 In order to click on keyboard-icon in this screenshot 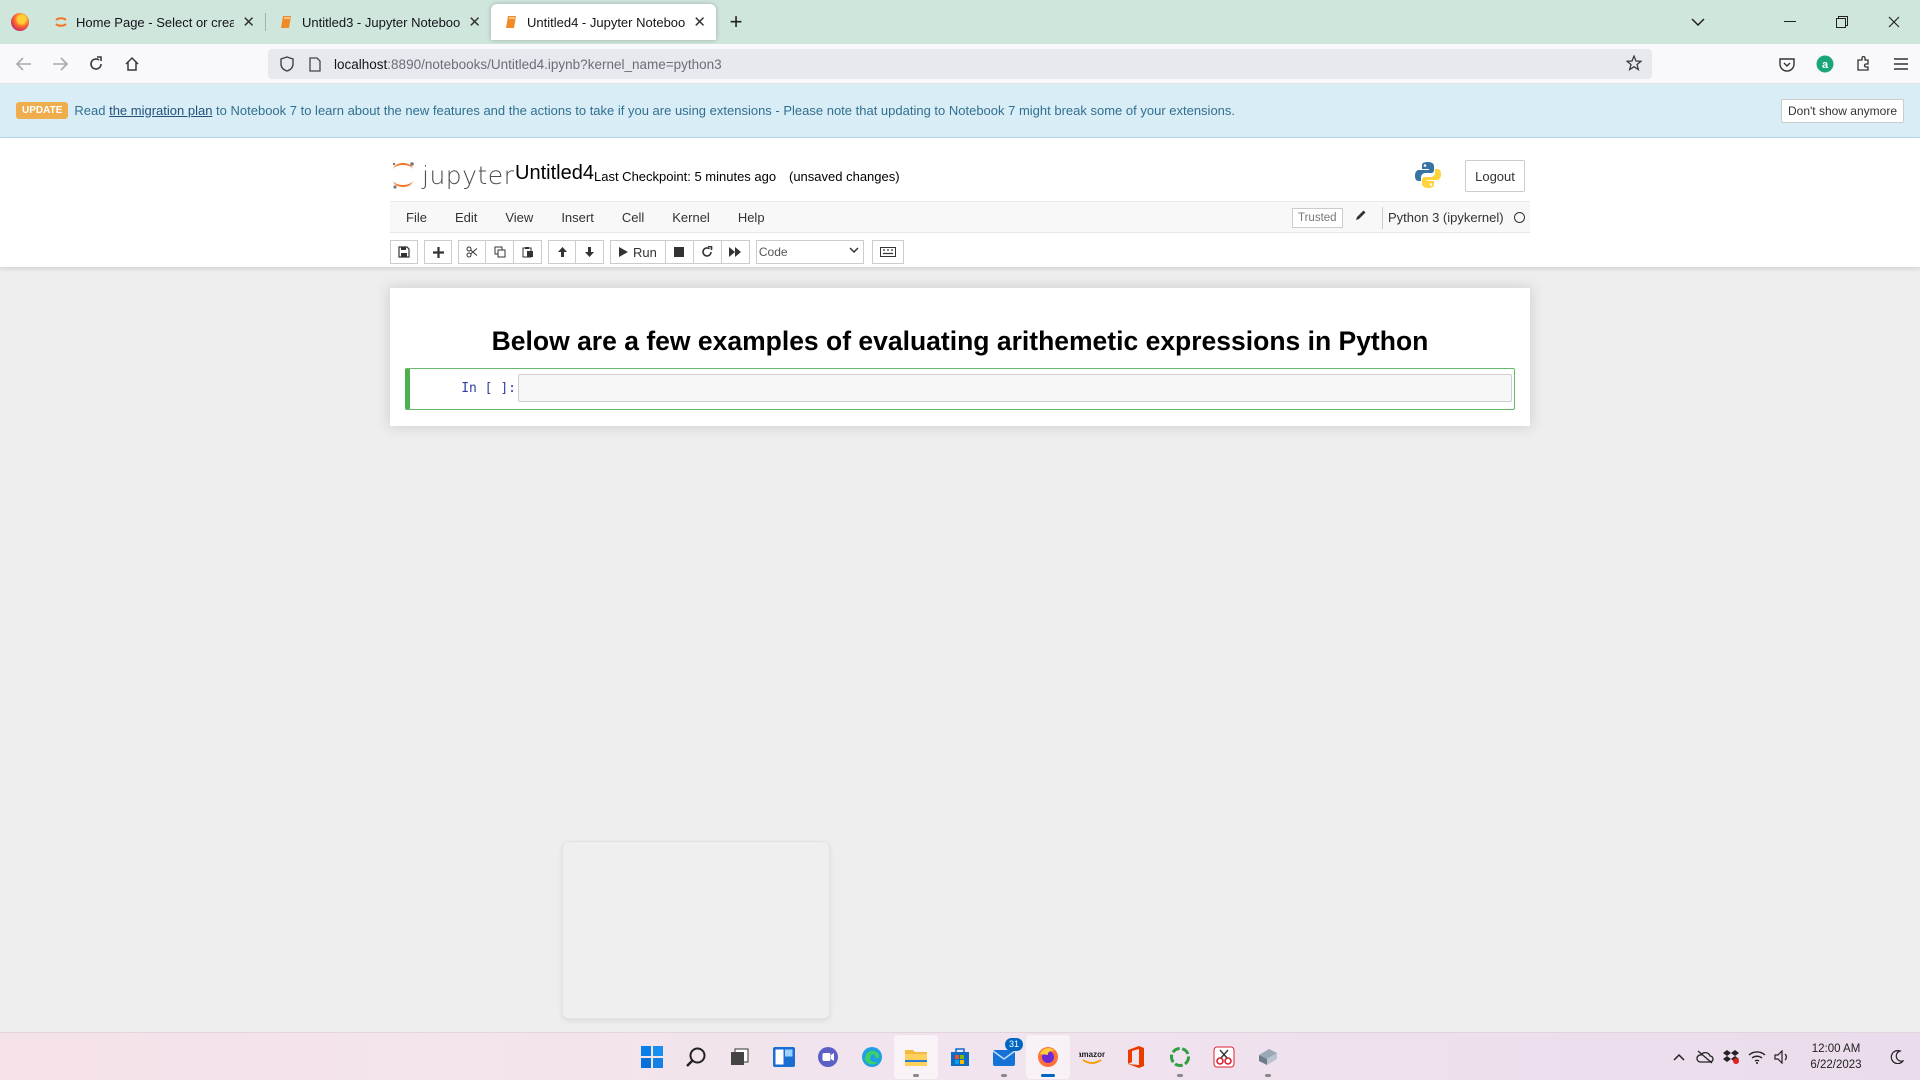, I will do `click(887, 252)`.